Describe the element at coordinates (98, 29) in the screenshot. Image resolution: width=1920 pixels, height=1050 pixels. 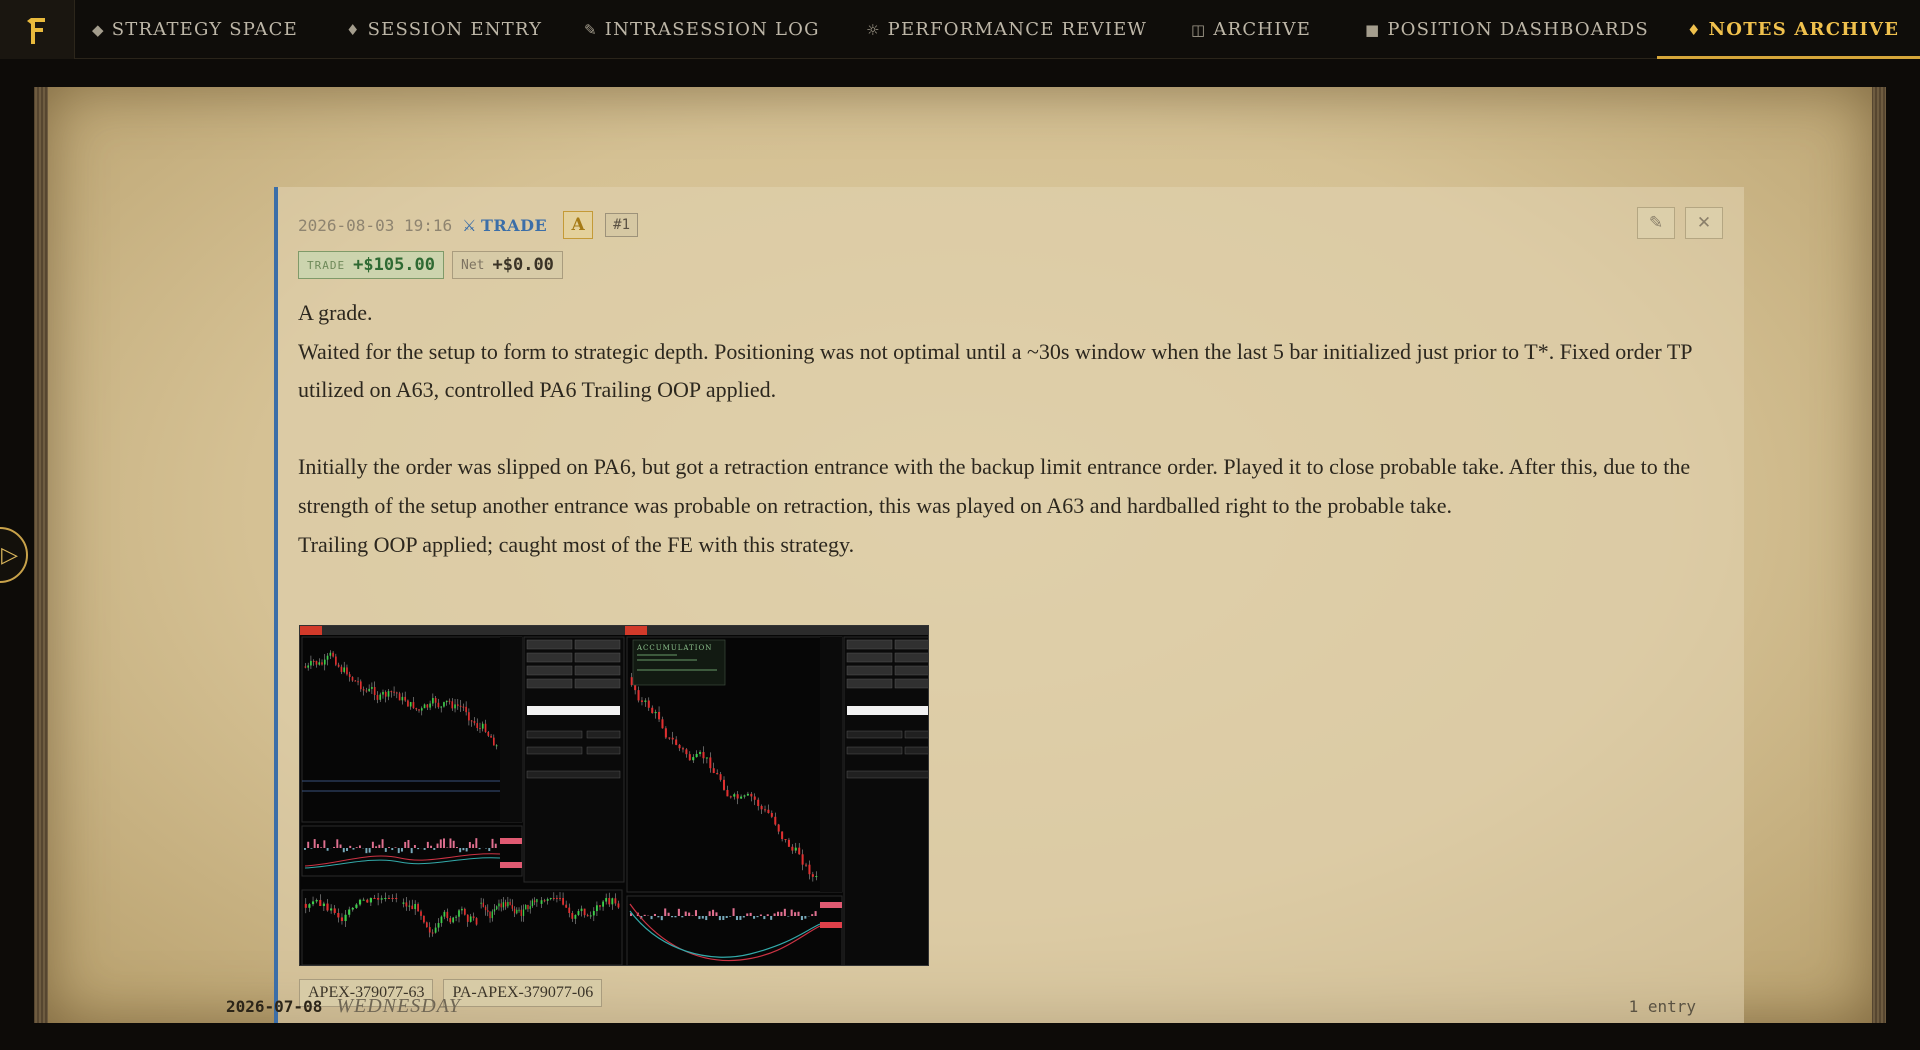
I see `diamond-icon: ◆` at that location.